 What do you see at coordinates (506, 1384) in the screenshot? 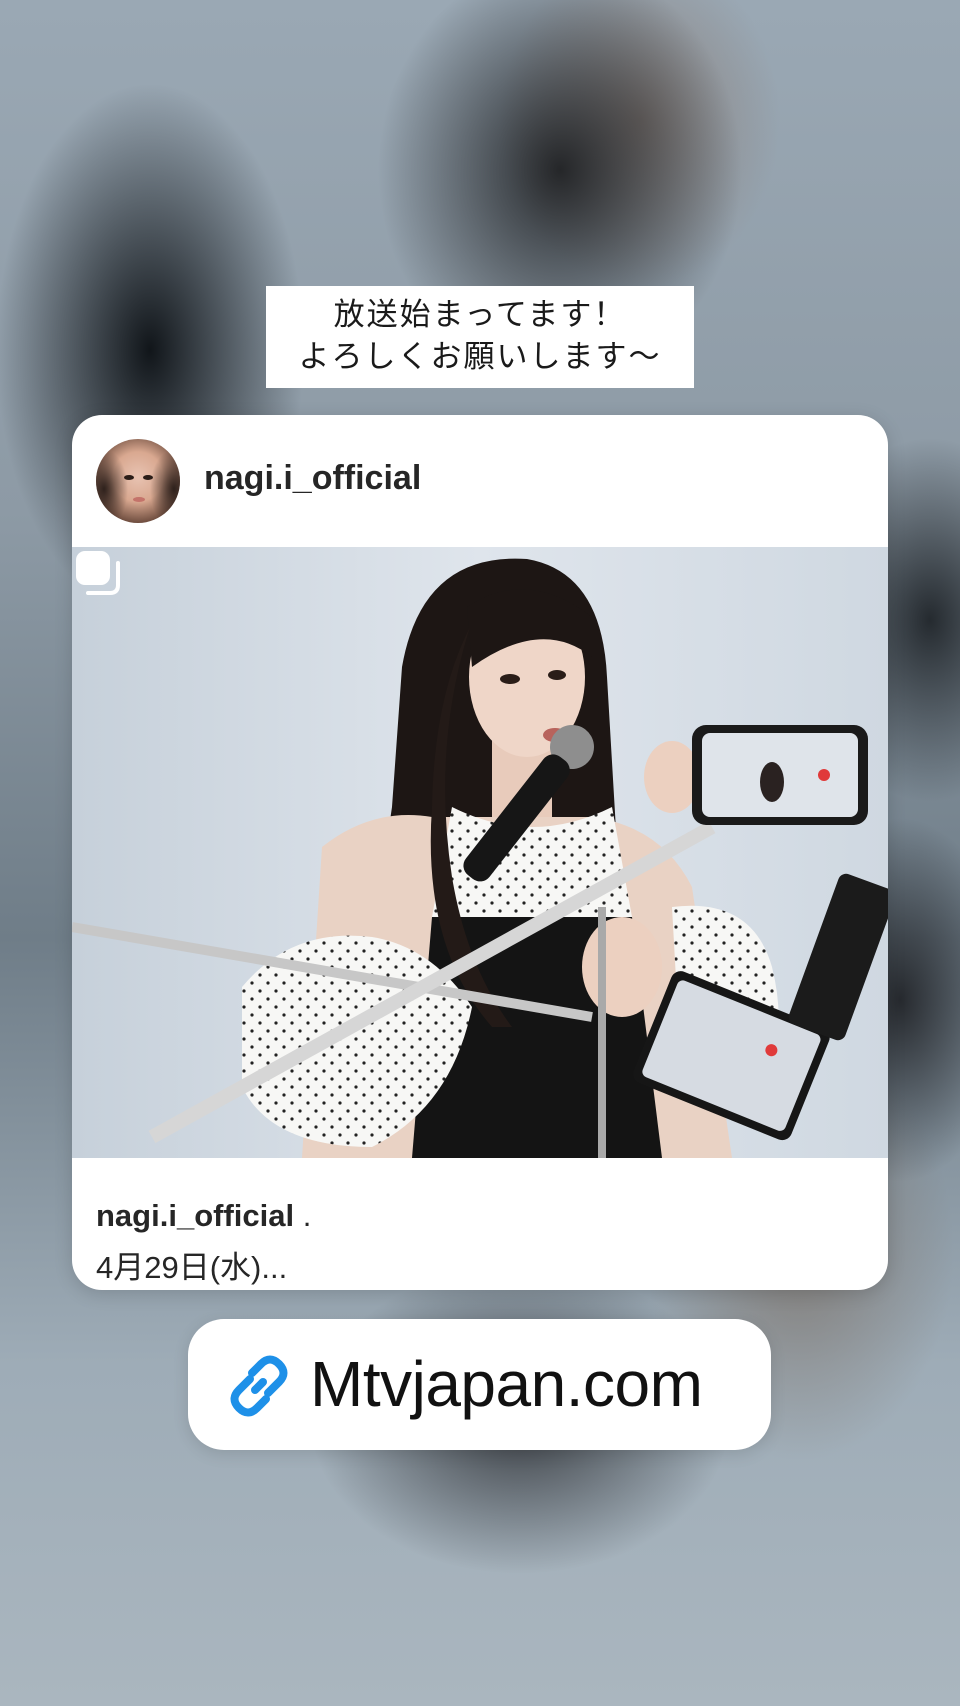
I see `link-label: Mtvjapan.com` at bounding box center [506, 1384].